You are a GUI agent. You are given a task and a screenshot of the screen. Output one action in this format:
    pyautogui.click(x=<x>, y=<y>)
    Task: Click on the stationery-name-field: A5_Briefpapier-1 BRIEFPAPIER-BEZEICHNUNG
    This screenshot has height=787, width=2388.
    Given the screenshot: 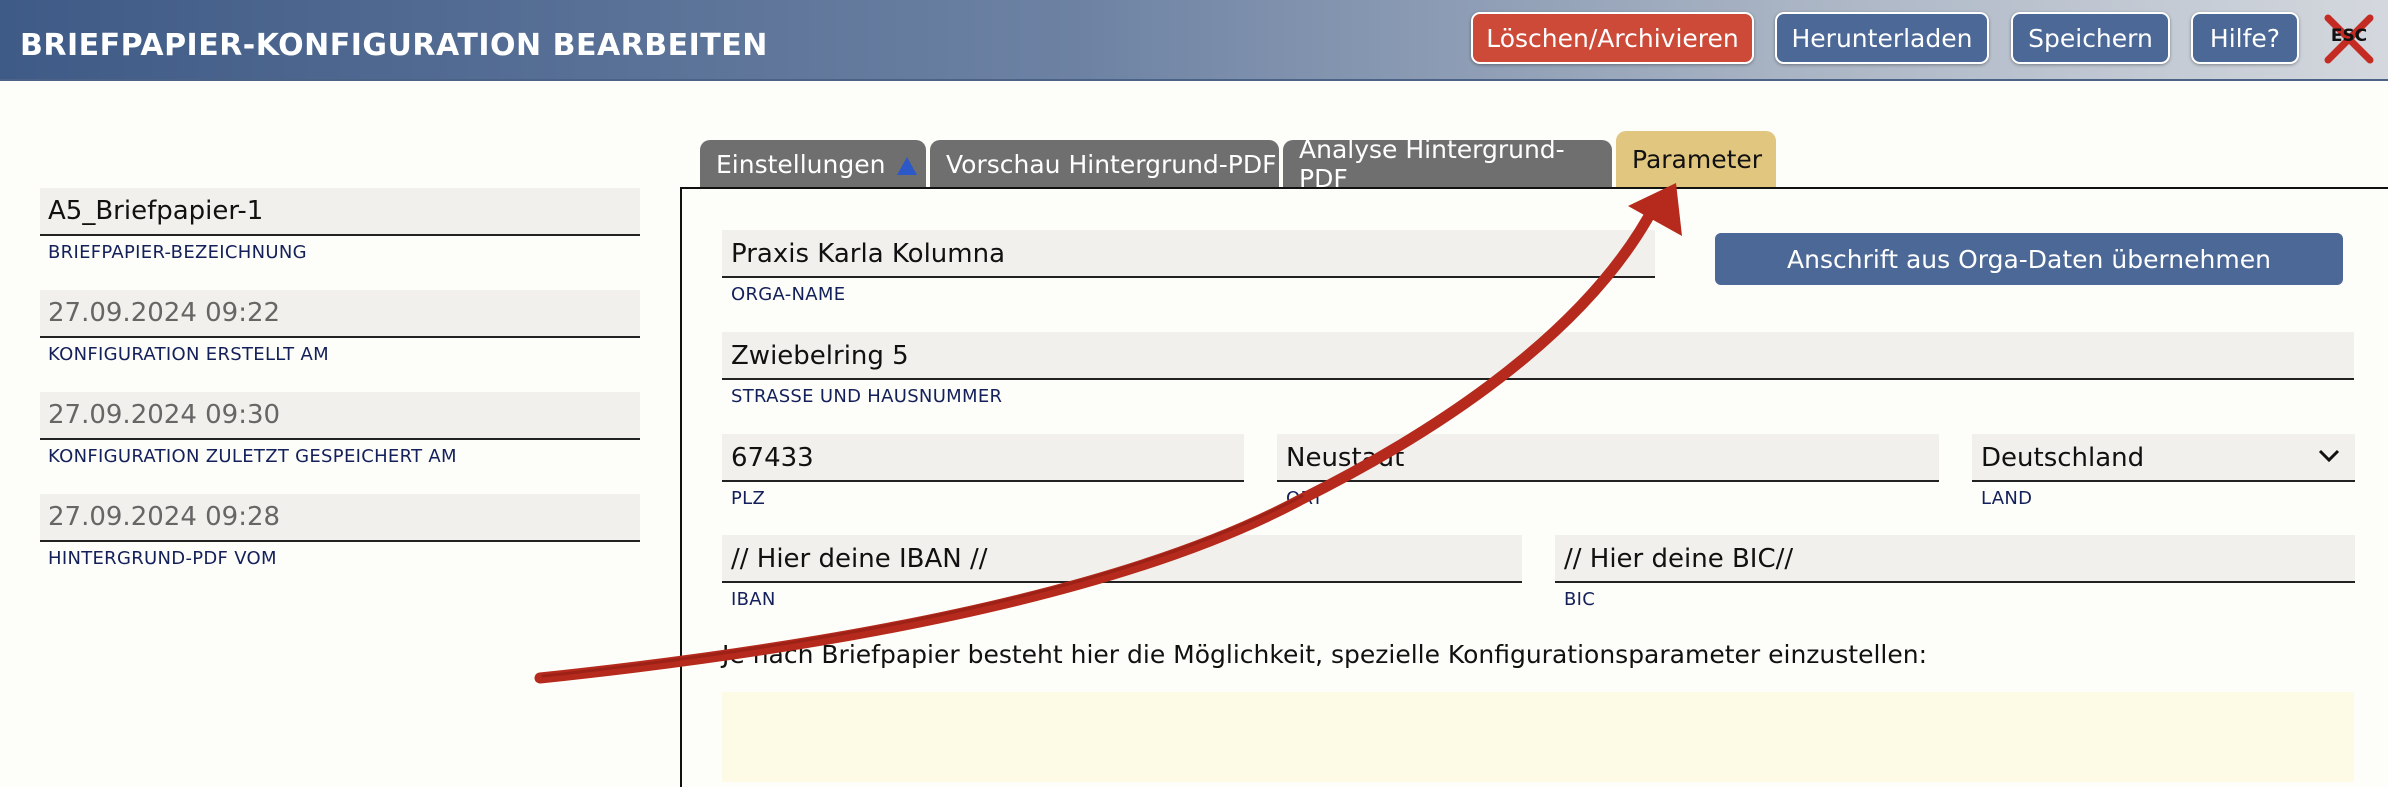 What is the action you would take?
    pyautogui.click(x=340, y=225)
    